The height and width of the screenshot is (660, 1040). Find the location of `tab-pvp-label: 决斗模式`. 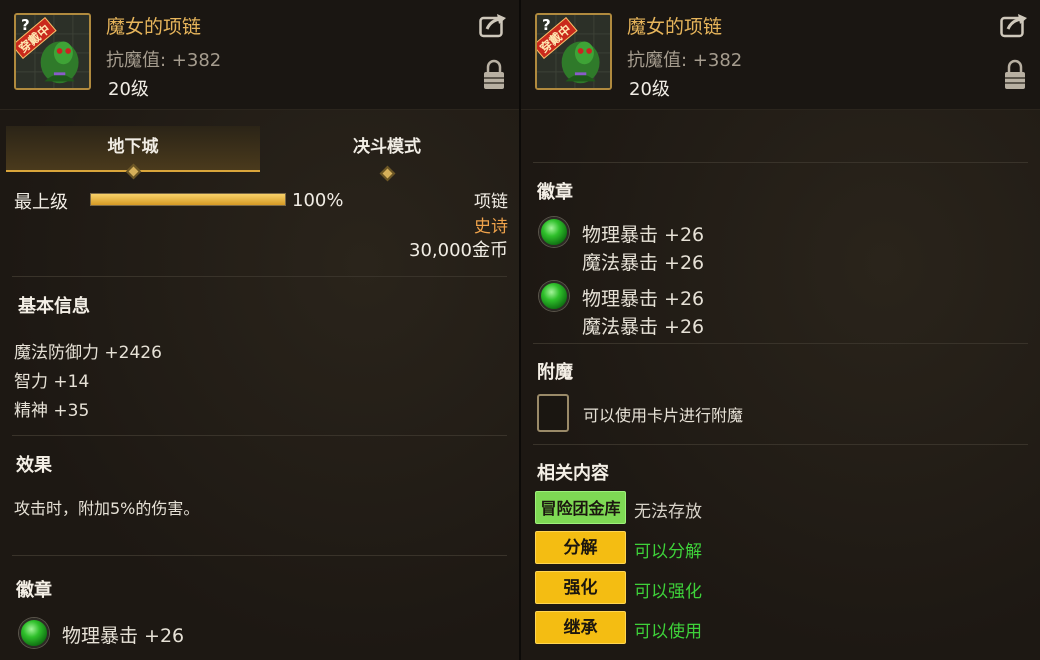

tab-pvp-label: 决斗模式 is located at coordinates (387, 147).